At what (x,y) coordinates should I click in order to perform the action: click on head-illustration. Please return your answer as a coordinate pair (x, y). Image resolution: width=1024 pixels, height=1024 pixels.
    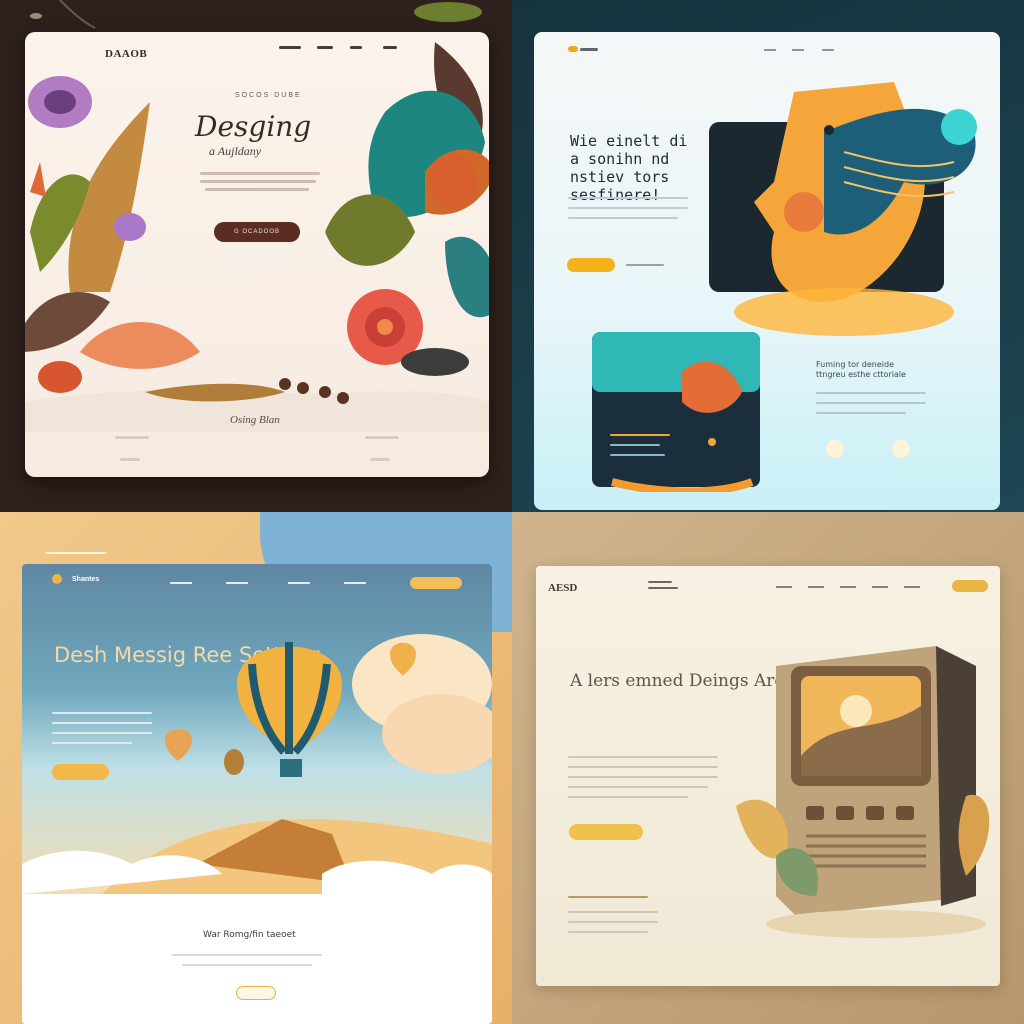
    Looking at the image, I should click on (843, 209).